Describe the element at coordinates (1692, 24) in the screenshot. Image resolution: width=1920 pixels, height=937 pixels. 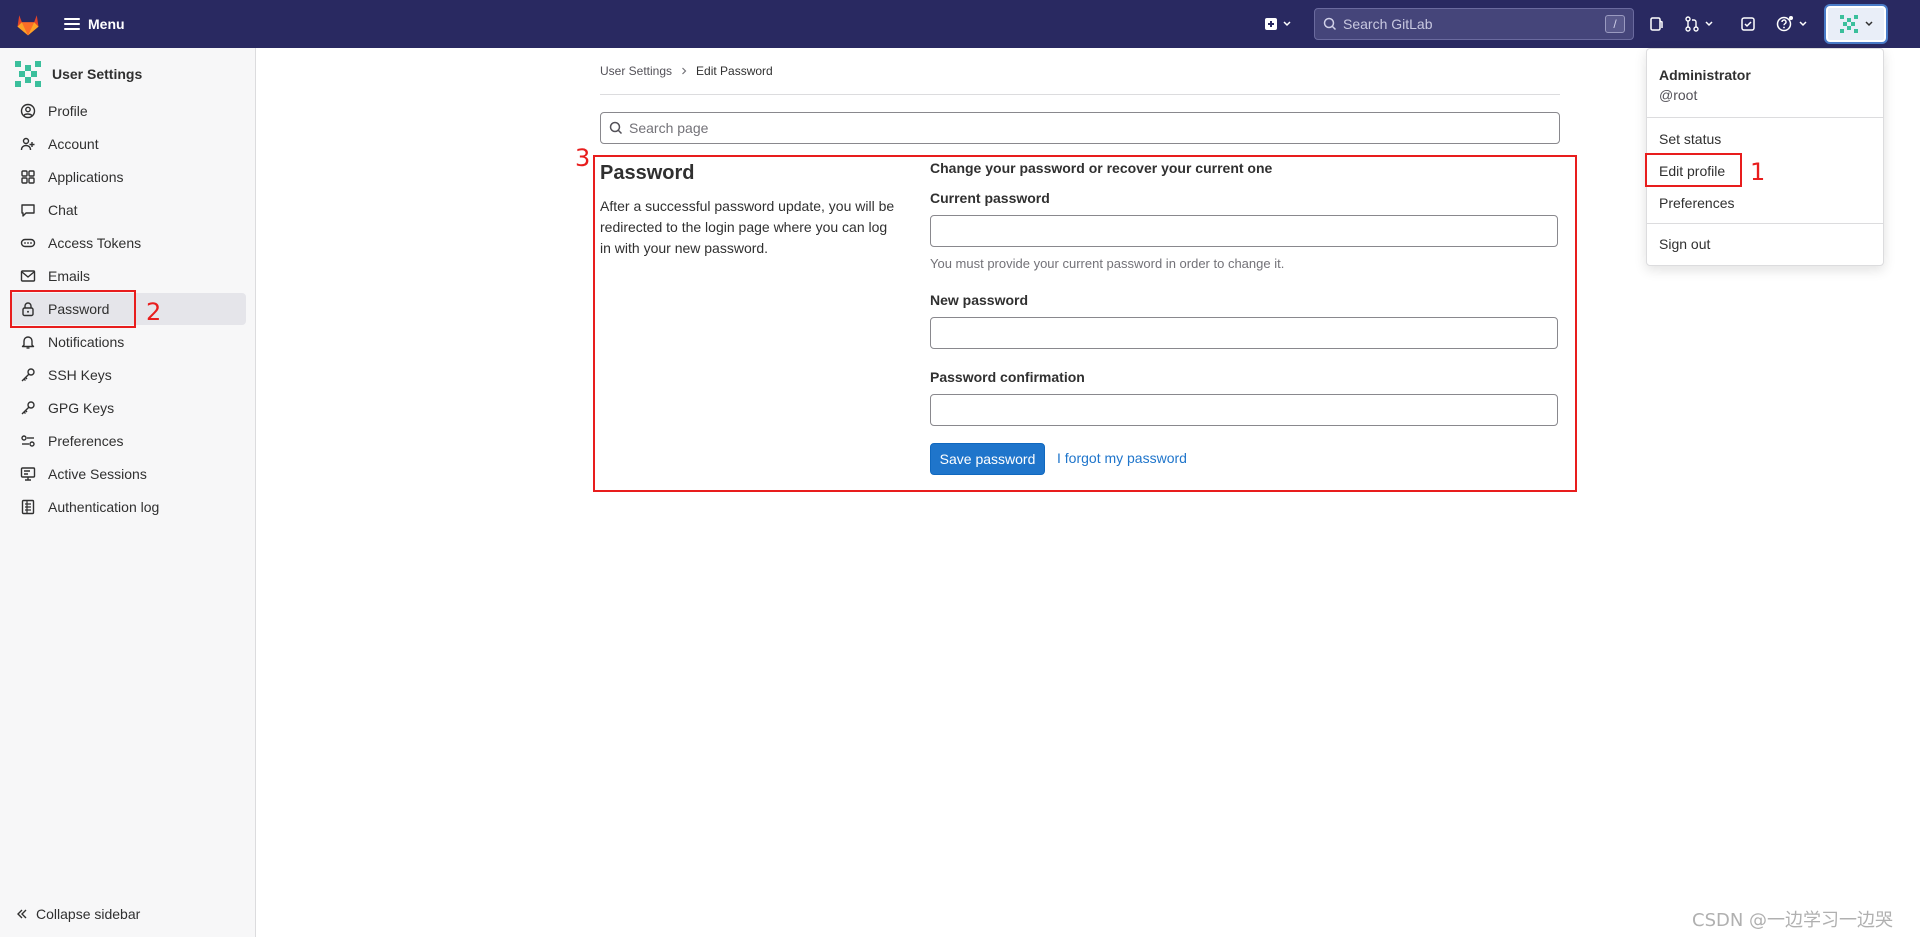
I see `merge-request-icon` at that location.